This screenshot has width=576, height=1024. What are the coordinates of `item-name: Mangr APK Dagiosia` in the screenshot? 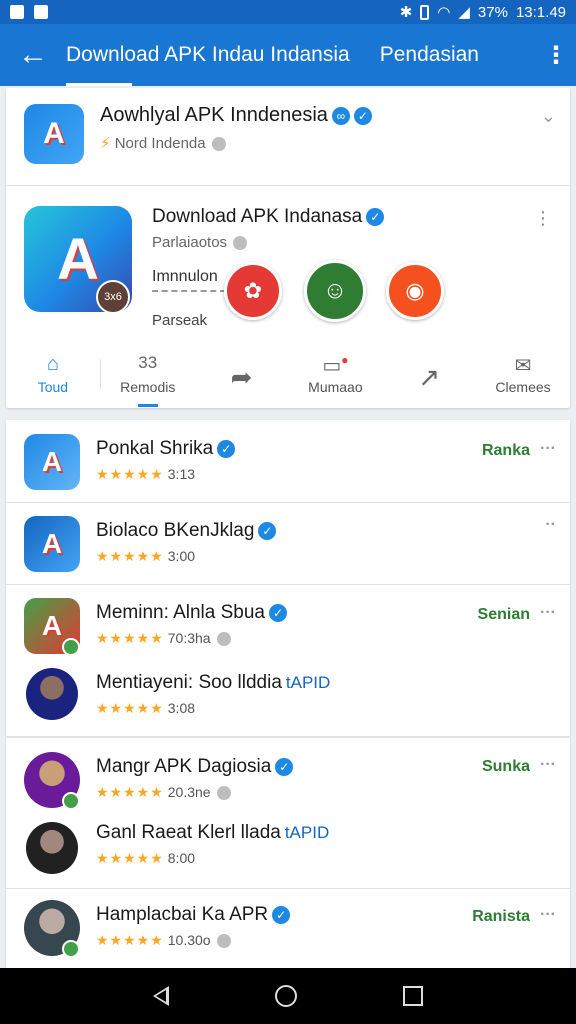 It's located at (184, 766).